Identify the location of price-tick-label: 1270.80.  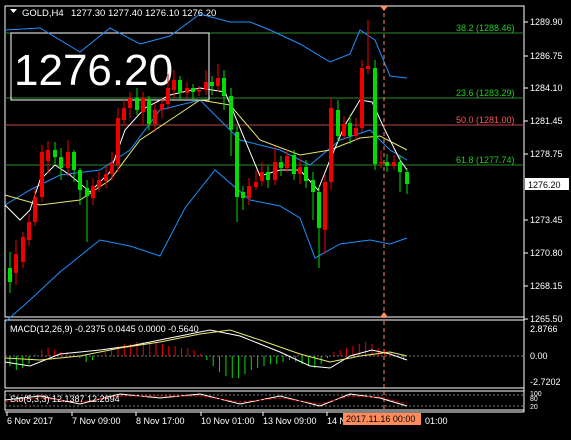
(546, 253).